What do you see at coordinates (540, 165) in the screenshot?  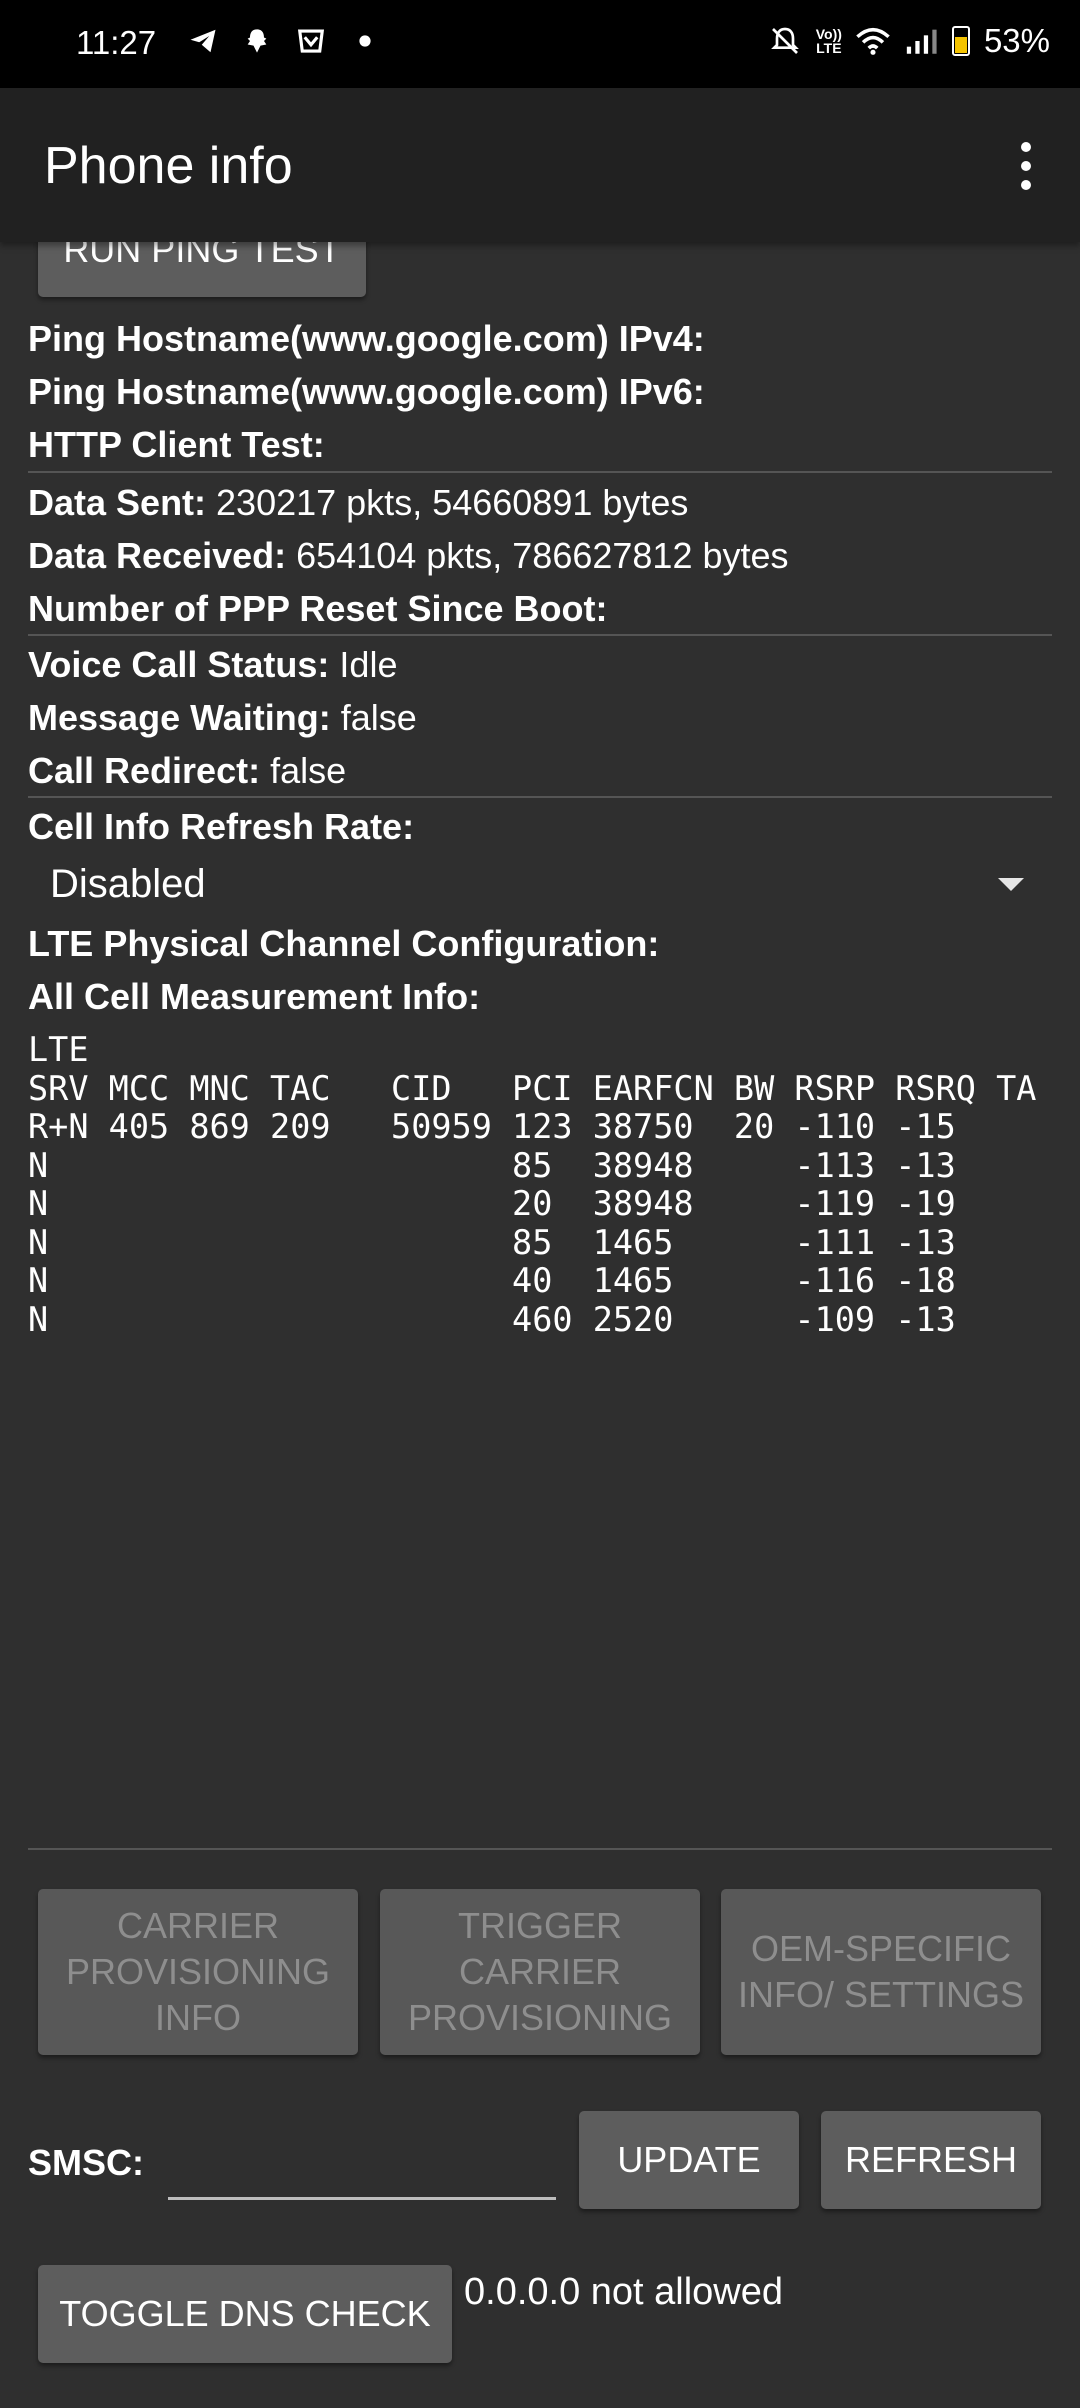 I see `app-bar: Phone info` at bounding box center [540, 165].